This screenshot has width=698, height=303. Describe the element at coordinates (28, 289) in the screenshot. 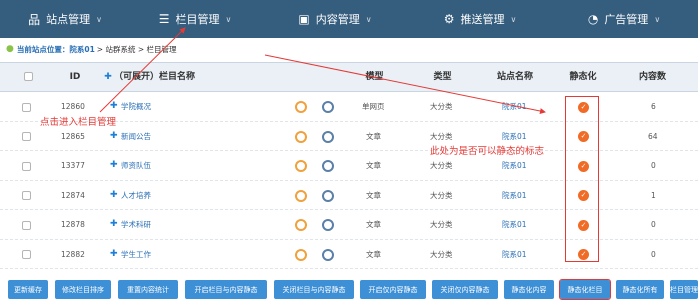

I see `update-cache-button: 更新缓存` at that location.